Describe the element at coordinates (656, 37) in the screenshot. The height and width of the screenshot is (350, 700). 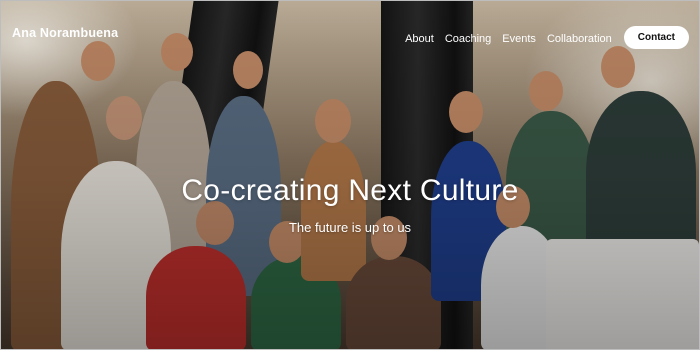
I see `contact-button: Contact` at that location.